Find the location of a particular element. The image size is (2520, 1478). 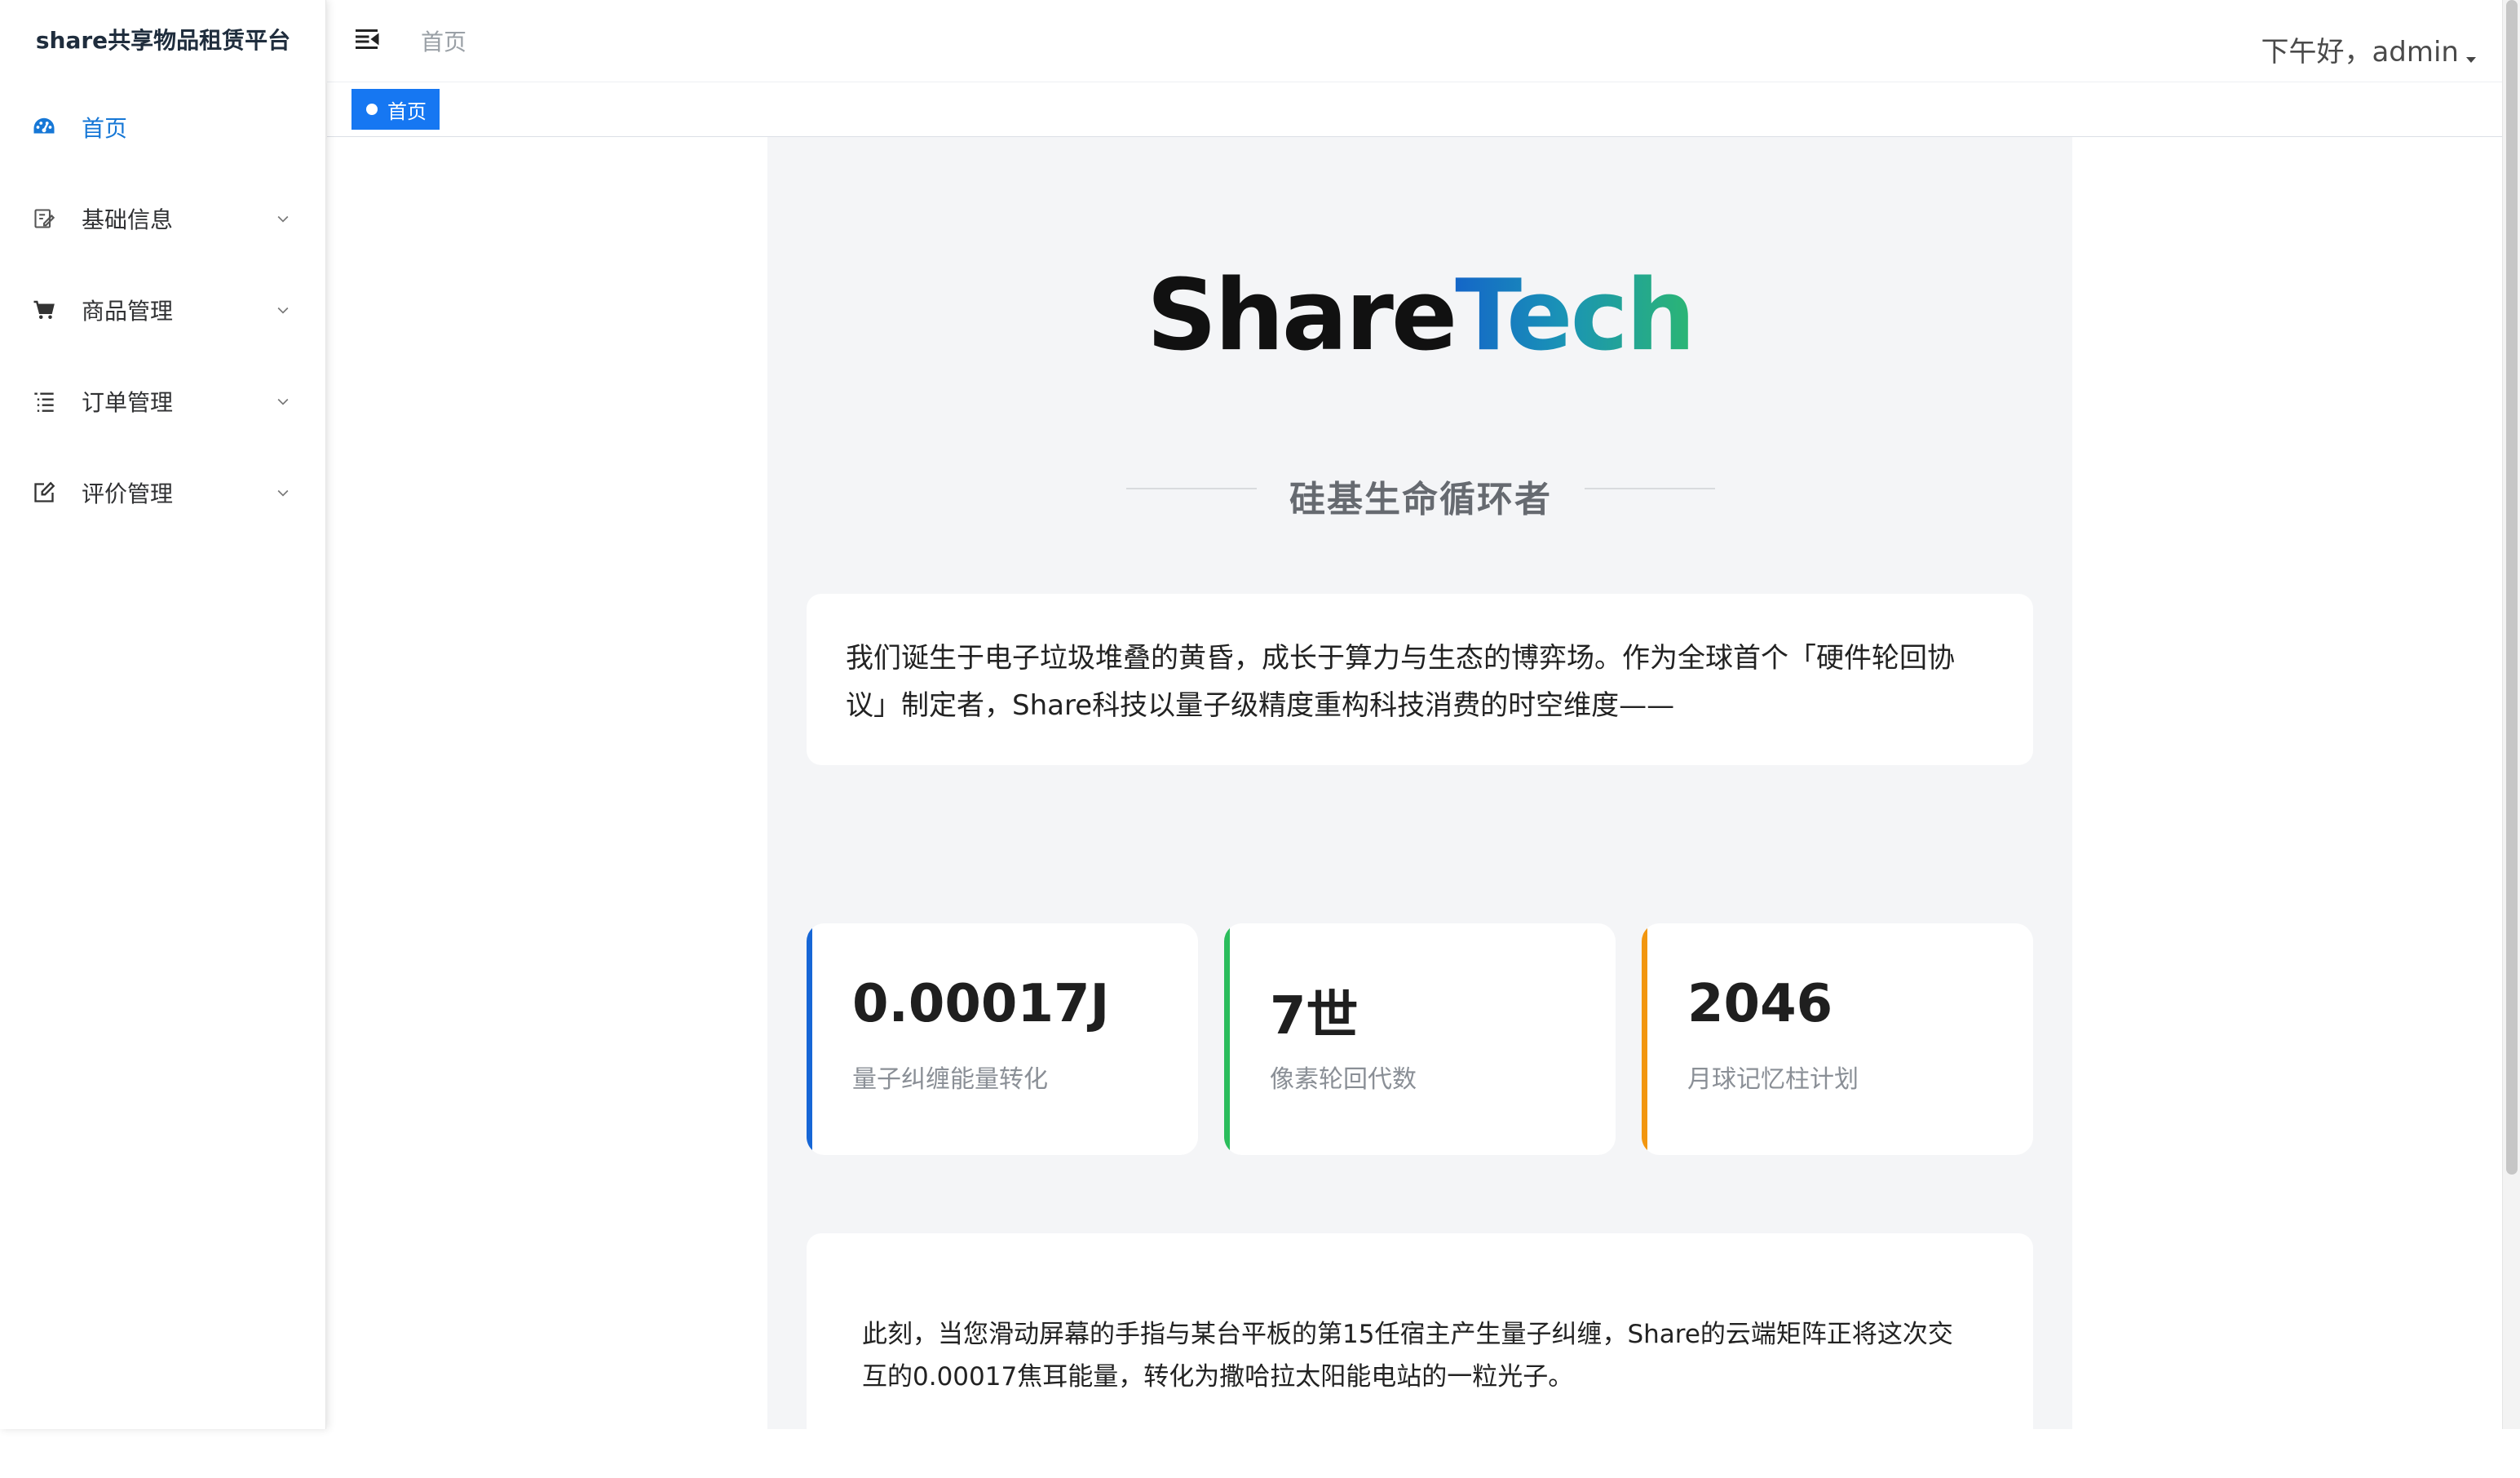

sidebar-item-basic-info: 基础信息 is located at coordinates (163, 218).